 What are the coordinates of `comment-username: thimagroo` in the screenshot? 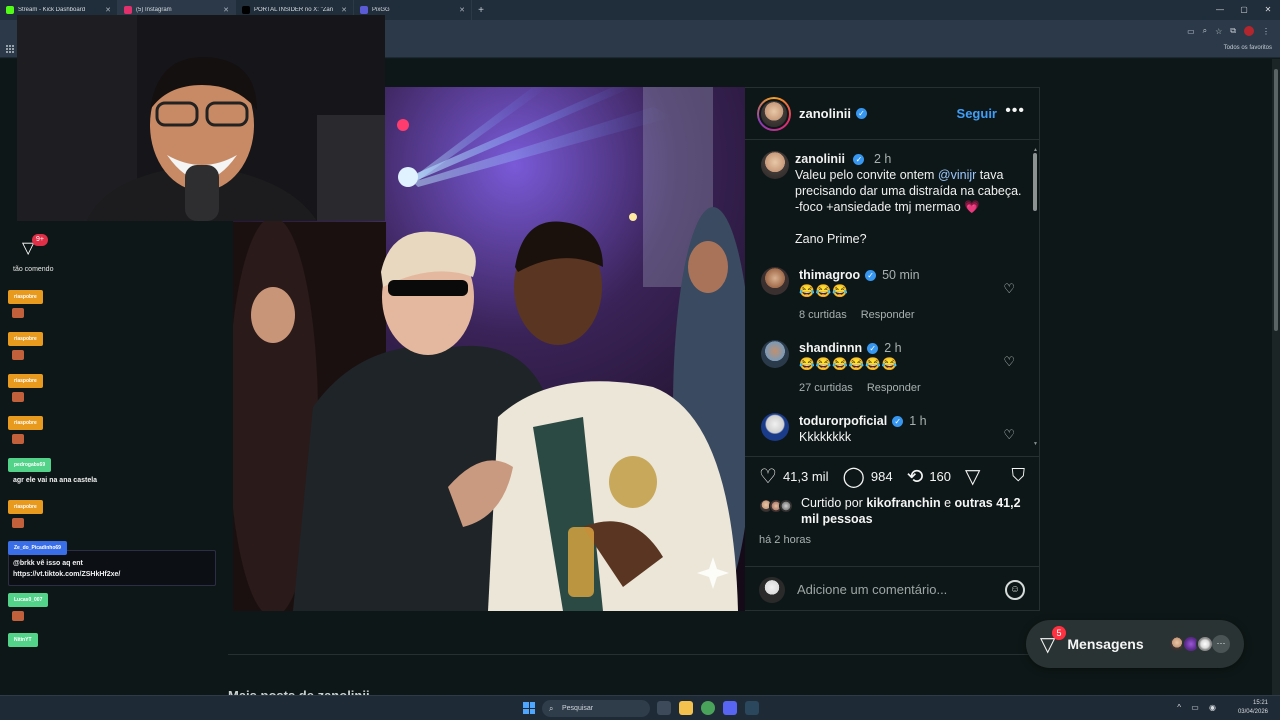 It's located at (829, 275).